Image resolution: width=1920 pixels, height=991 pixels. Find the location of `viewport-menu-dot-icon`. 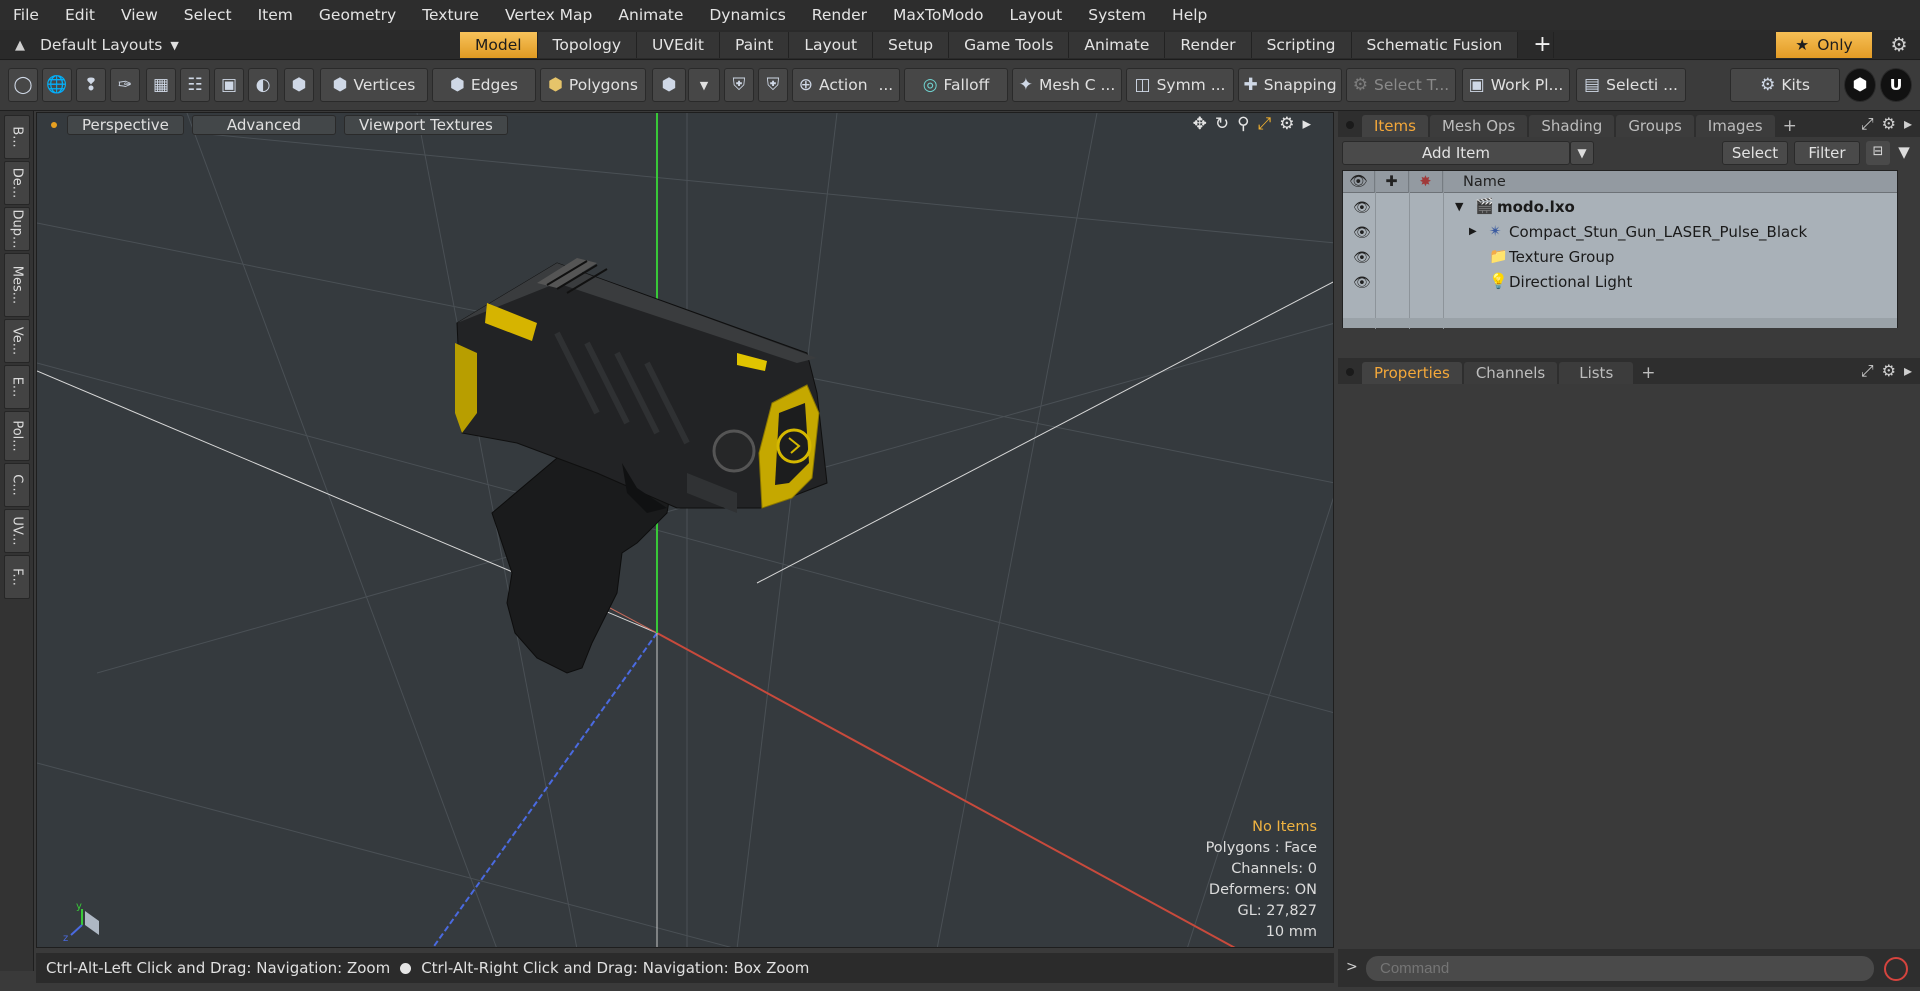

viewport-menu-dot-icon is located at coordinates (54, 125).